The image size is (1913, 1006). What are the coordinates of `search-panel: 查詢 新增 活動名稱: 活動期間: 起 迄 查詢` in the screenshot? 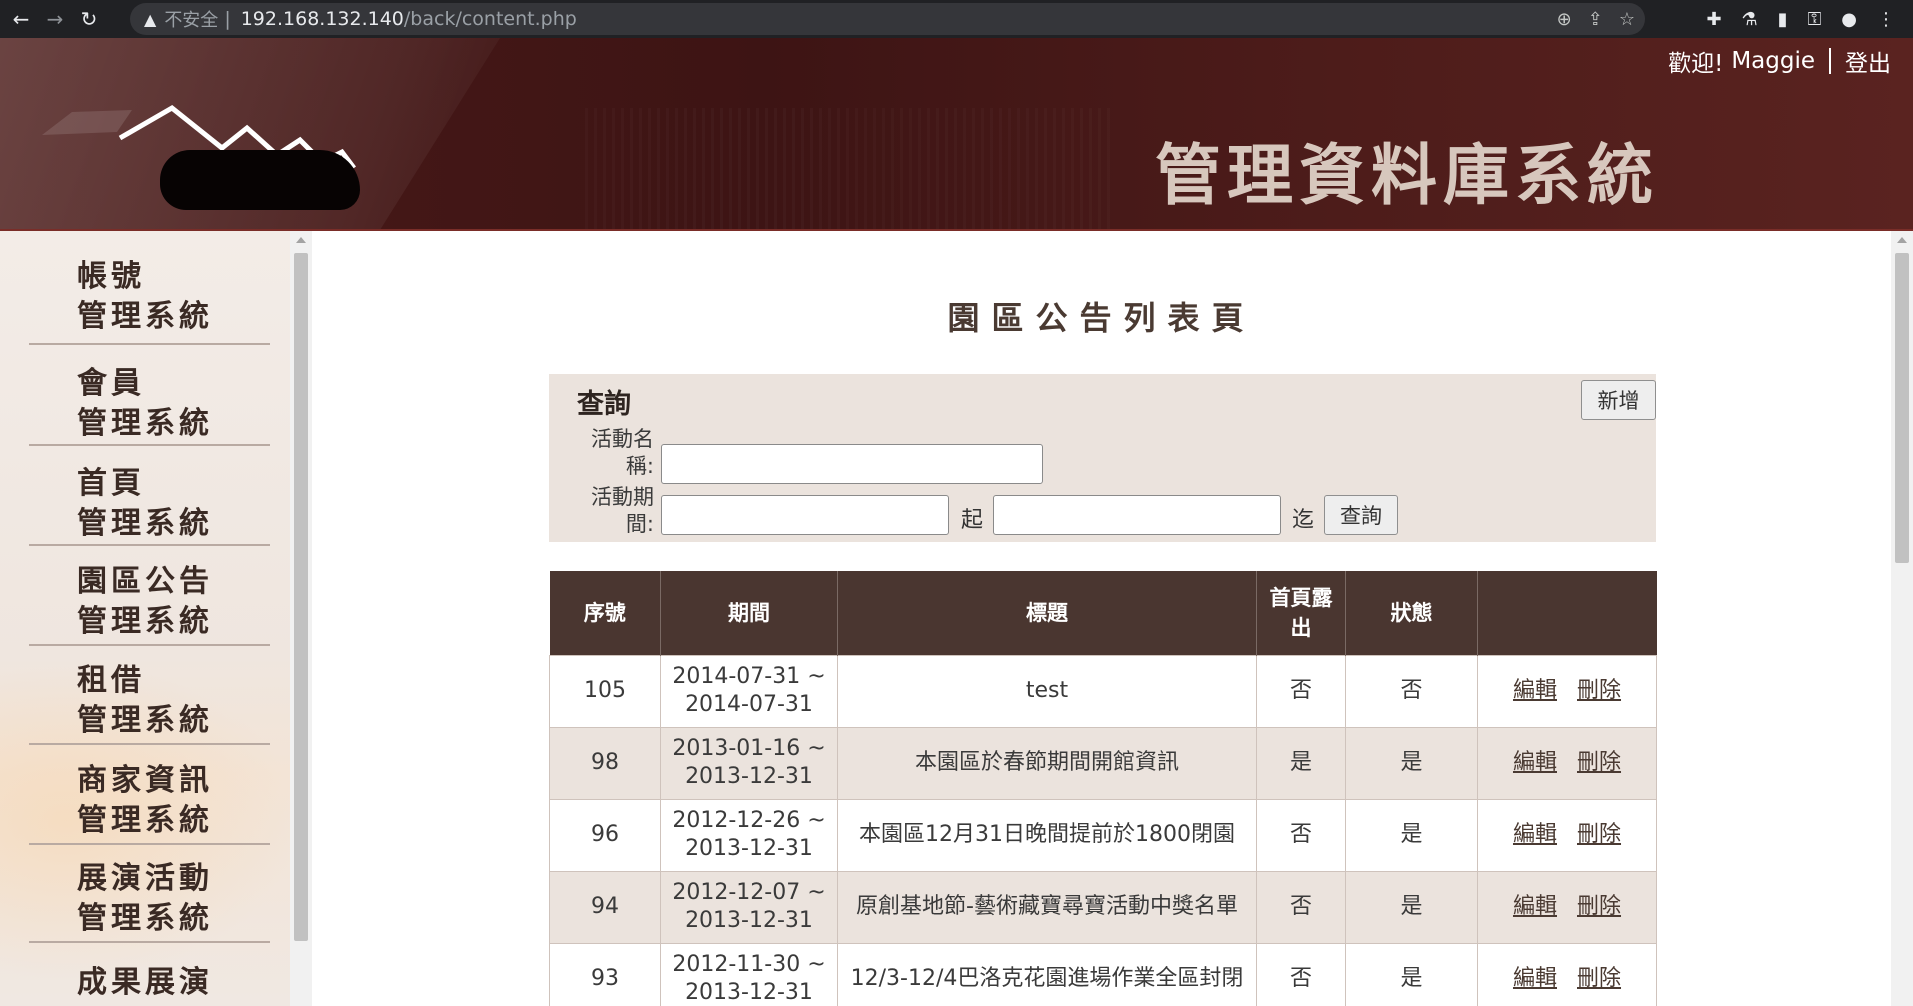 It's located at (1102, 458).